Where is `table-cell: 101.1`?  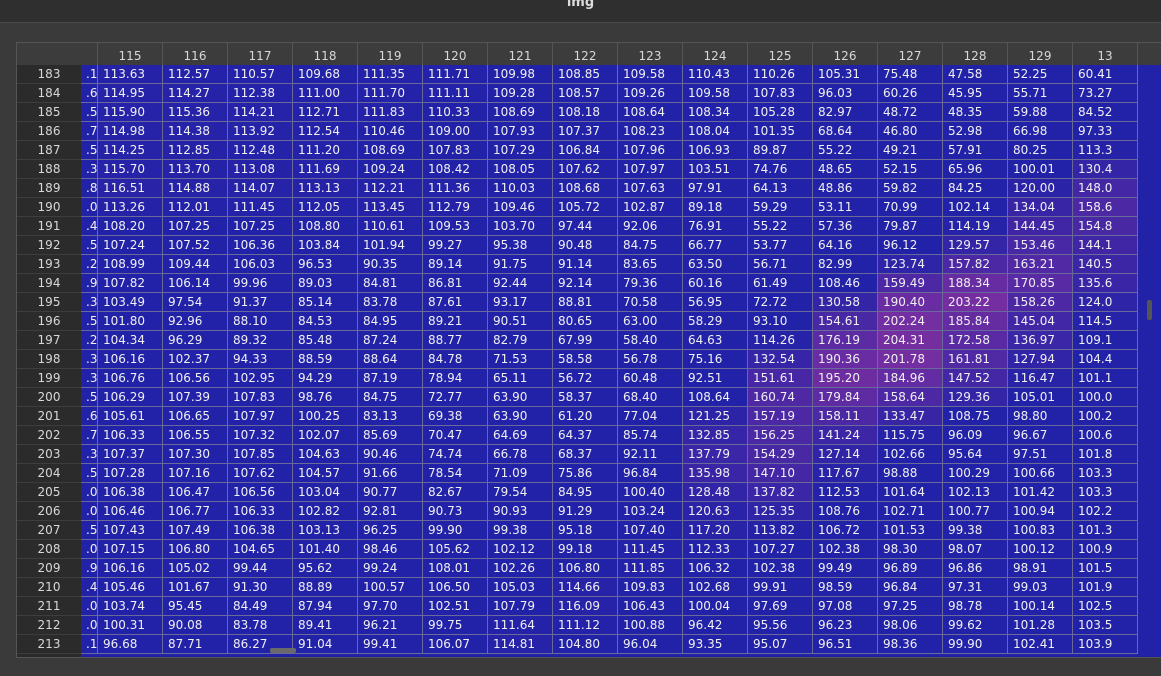
table-cell: 101.1 is located at coordinates (1105, 378).